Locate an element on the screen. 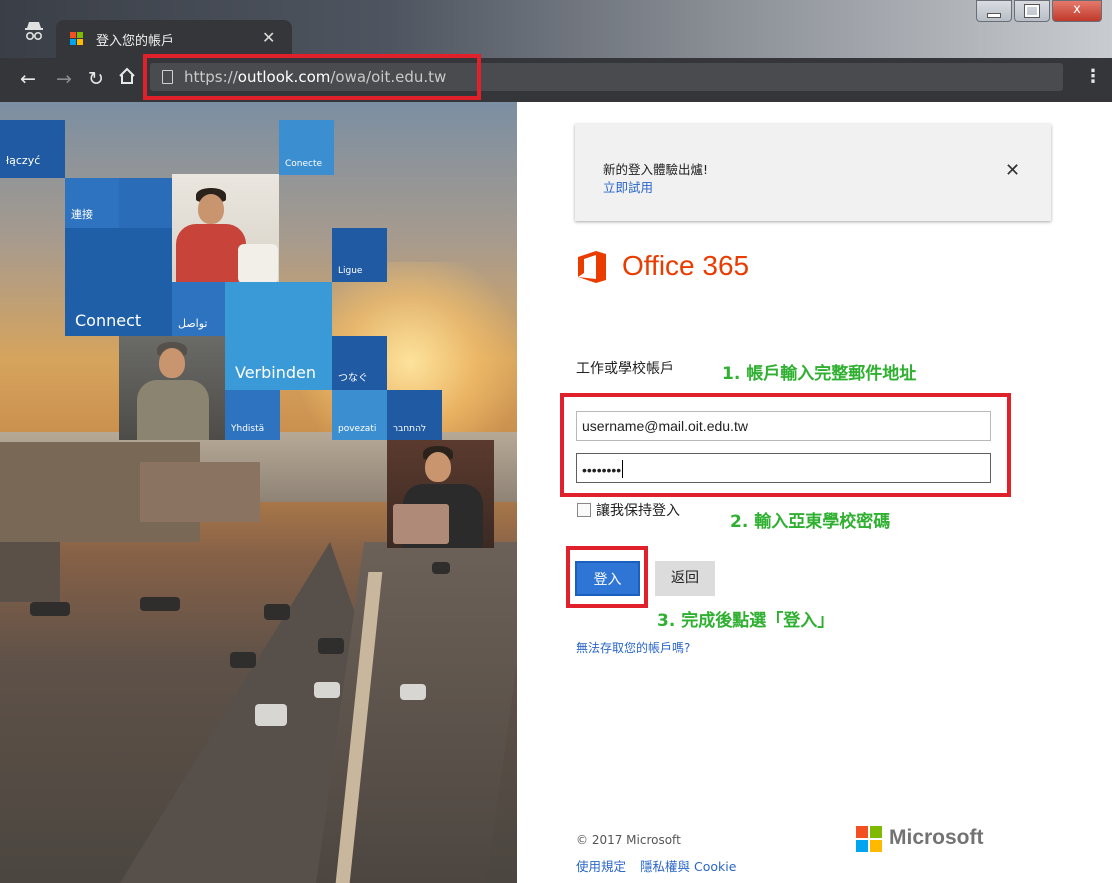 The image size is (1112, 883). window-controls: x is located at coordinates (1039, 11).